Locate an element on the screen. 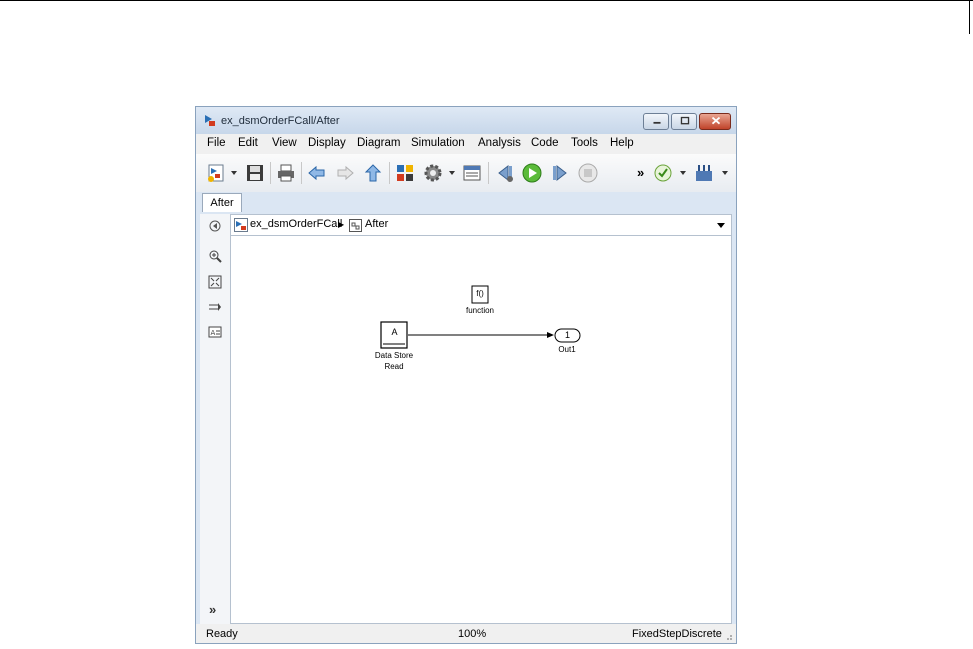 The width and height of the screenshot is (973, 649). outport-label: Out1 is located at coordinates (567, 349).